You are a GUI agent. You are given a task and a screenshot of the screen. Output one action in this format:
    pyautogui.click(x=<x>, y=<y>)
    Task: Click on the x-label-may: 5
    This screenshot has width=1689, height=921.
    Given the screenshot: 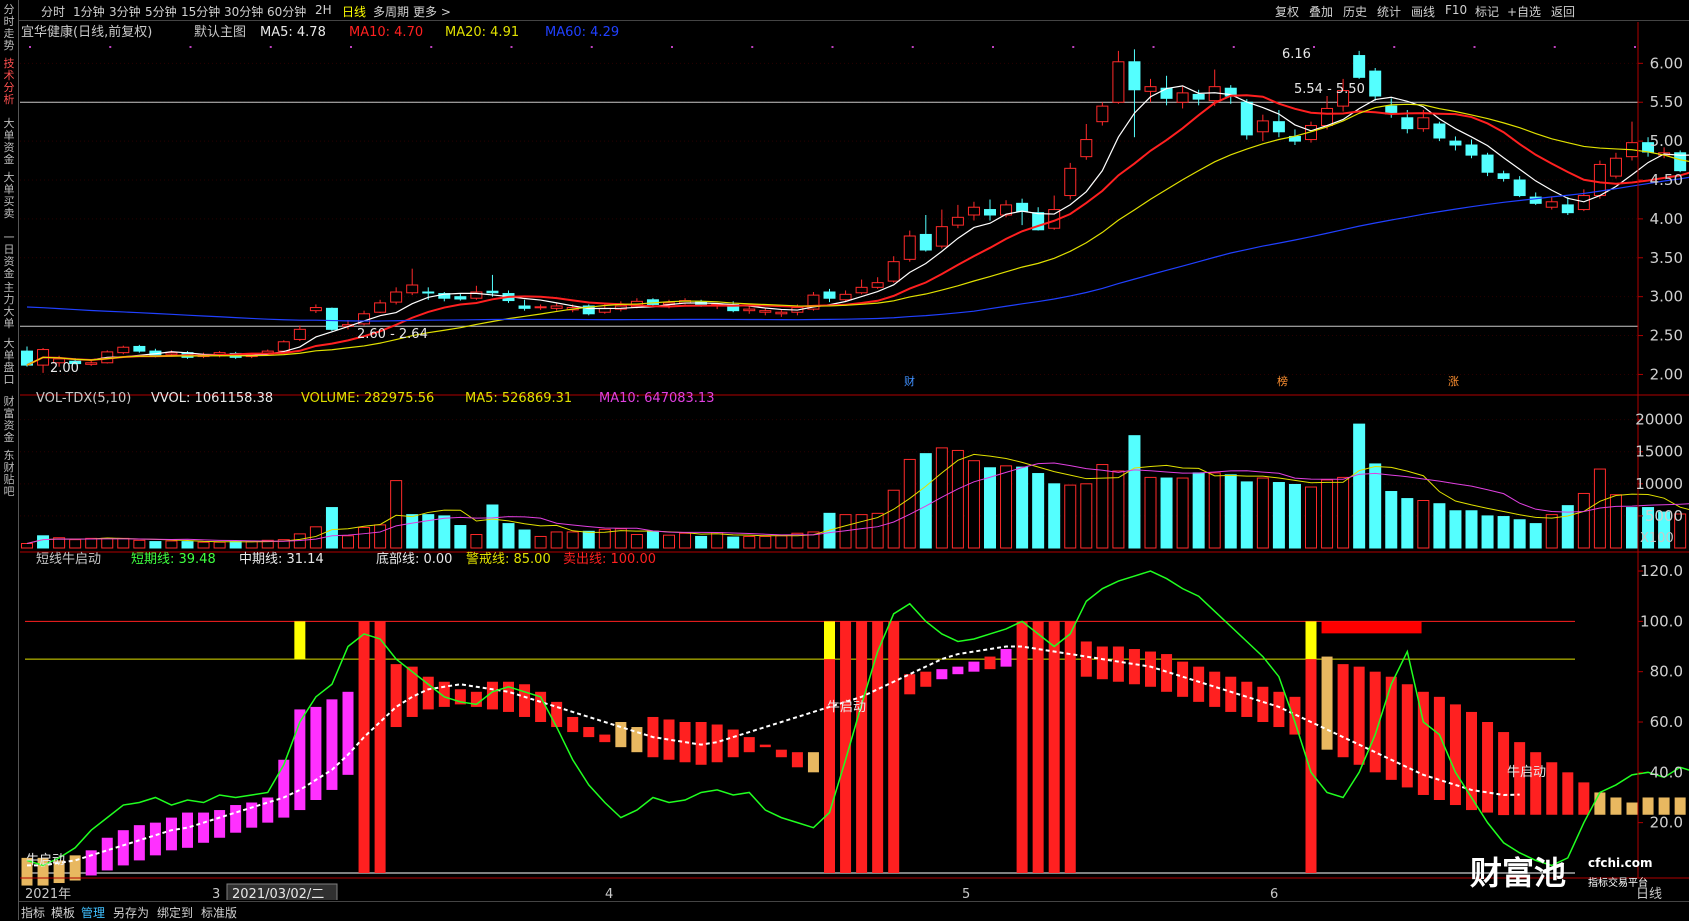 What is the action you would take?
    pyautogui.click(x=966, y=893)
    